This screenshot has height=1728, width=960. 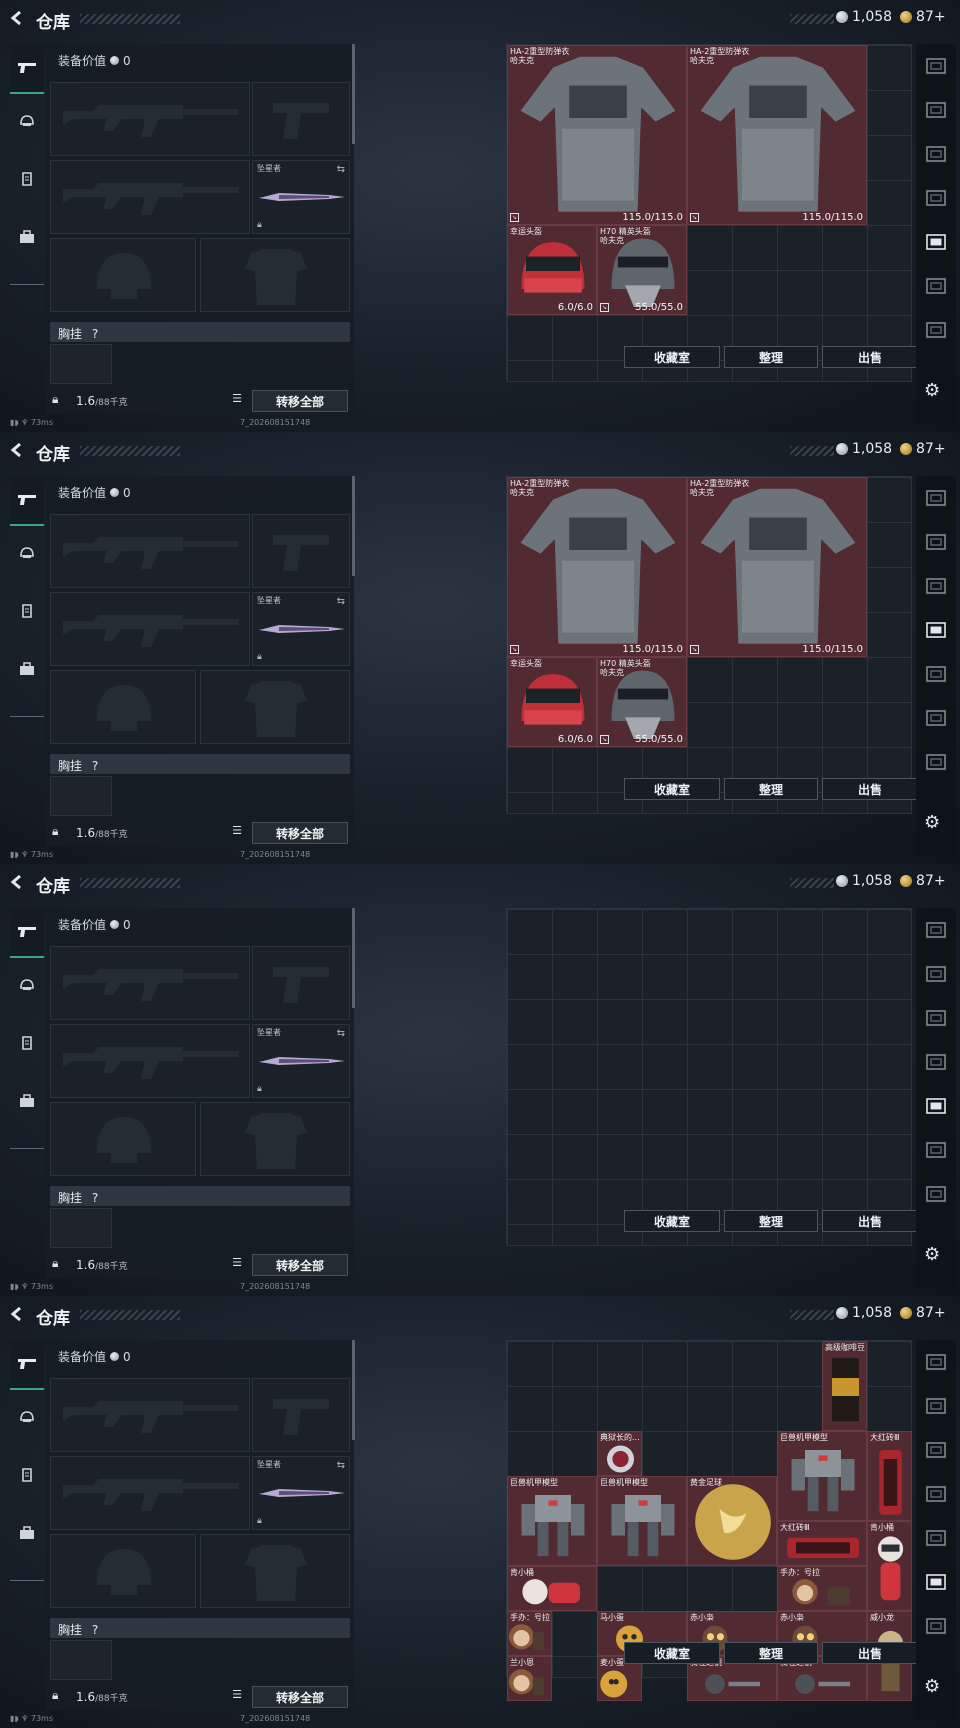 I want to click on inventory-item: 兰小恩, so click(x=529, y=1678).